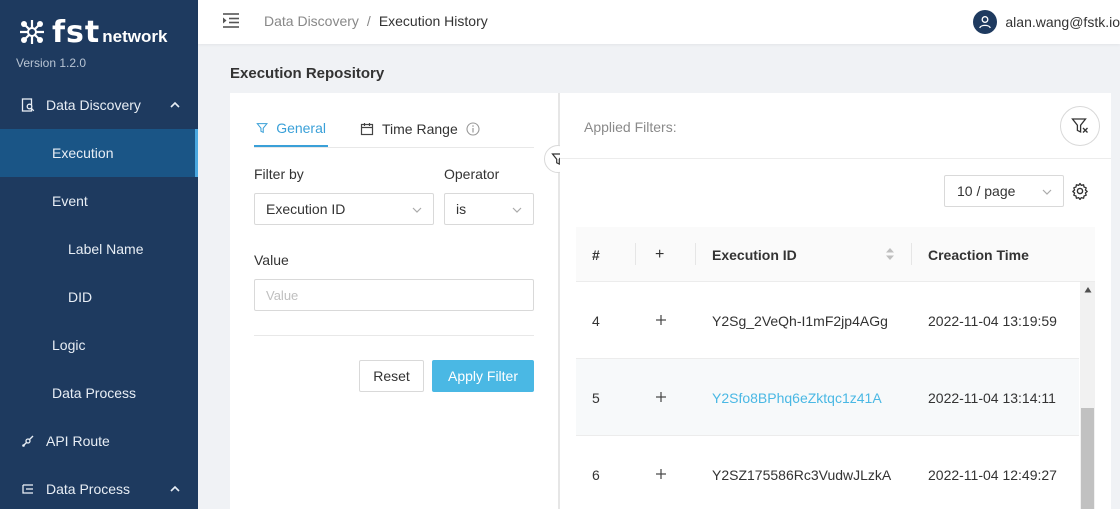  What do you see at coordinates (307, 73) in the screenshot?
I see `page-title: Execution Repository` at bounding box center [307, 73].